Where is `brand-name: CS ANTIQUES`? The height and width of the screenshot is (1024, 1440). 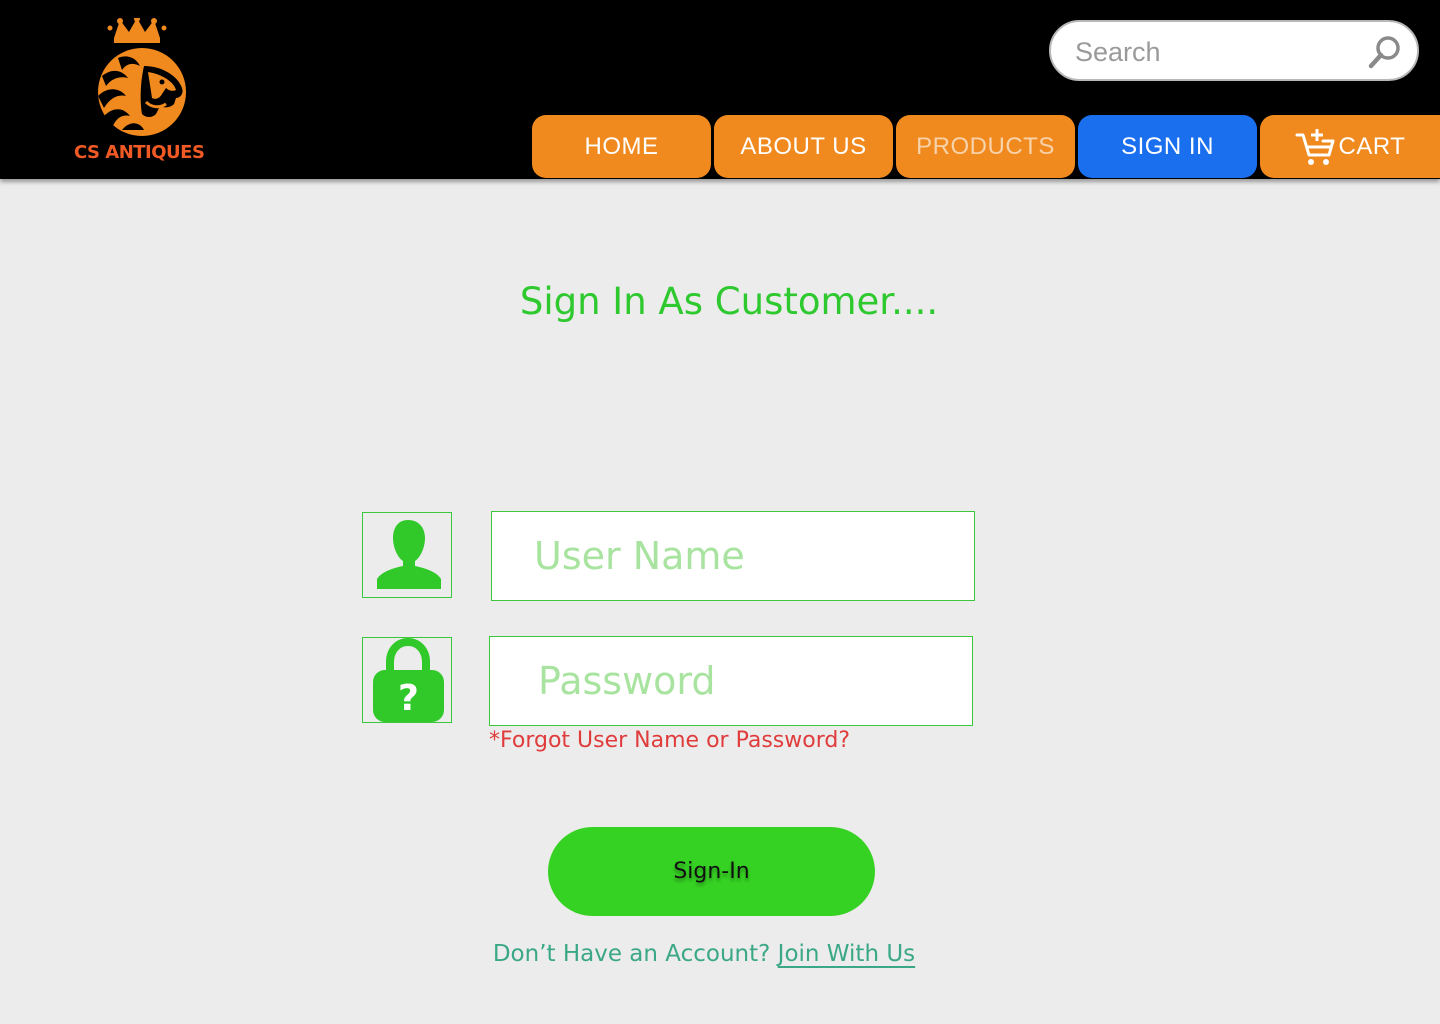 brand-name: CS ANTIQUES is located at coordinates (139, 152).